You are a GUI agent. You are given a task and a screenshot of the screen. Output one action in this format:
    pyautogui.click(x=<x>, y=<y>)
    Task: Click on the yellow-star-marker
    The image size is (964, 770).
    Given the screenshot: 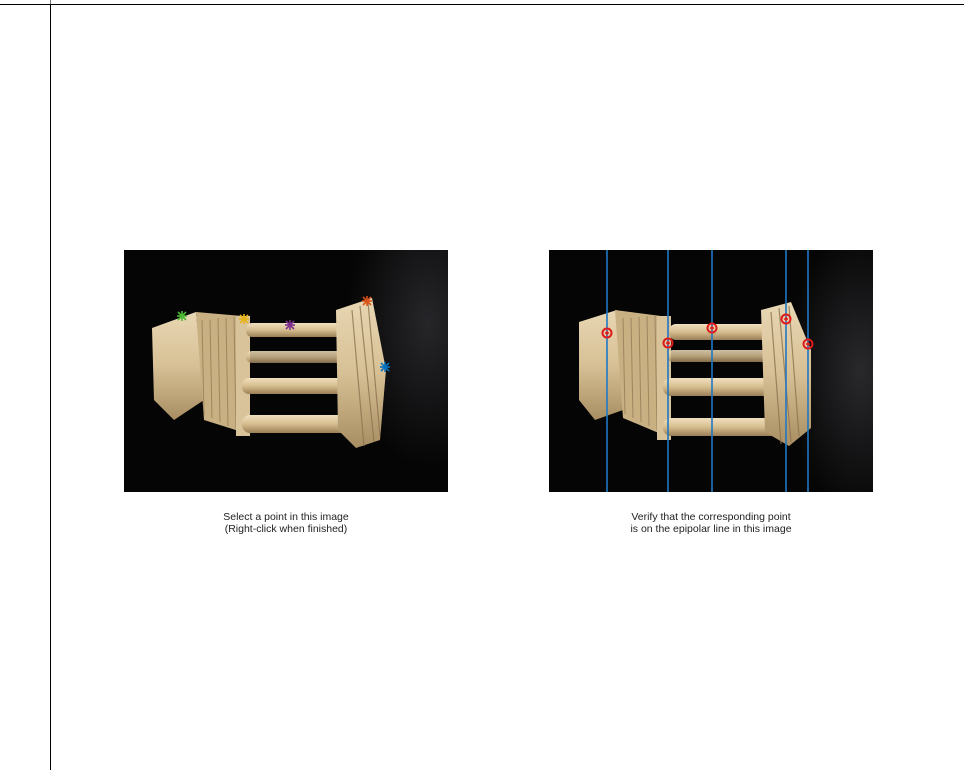 What is the action you would take?
    pyautogui.click(x=244, y=319)
    